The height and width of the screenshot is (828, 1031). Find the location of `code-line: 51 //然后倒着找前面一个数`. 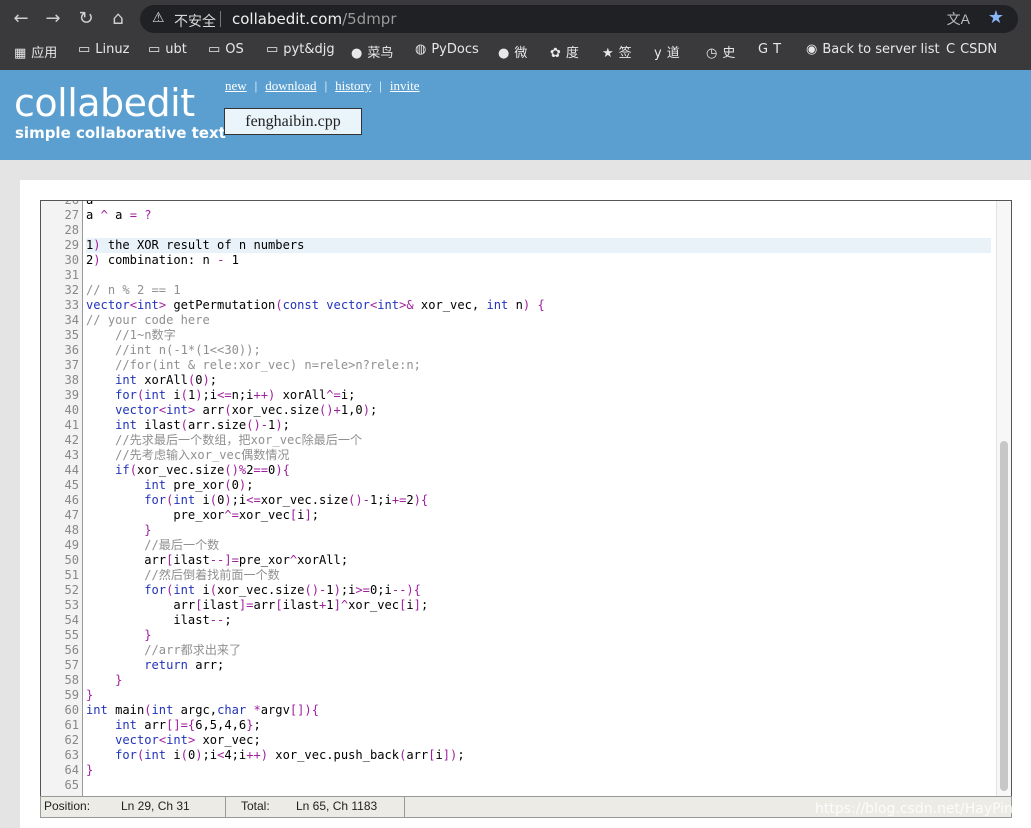

code-line: 51 //然后倒着找前面一个数 is located at coordinates (518, 575).